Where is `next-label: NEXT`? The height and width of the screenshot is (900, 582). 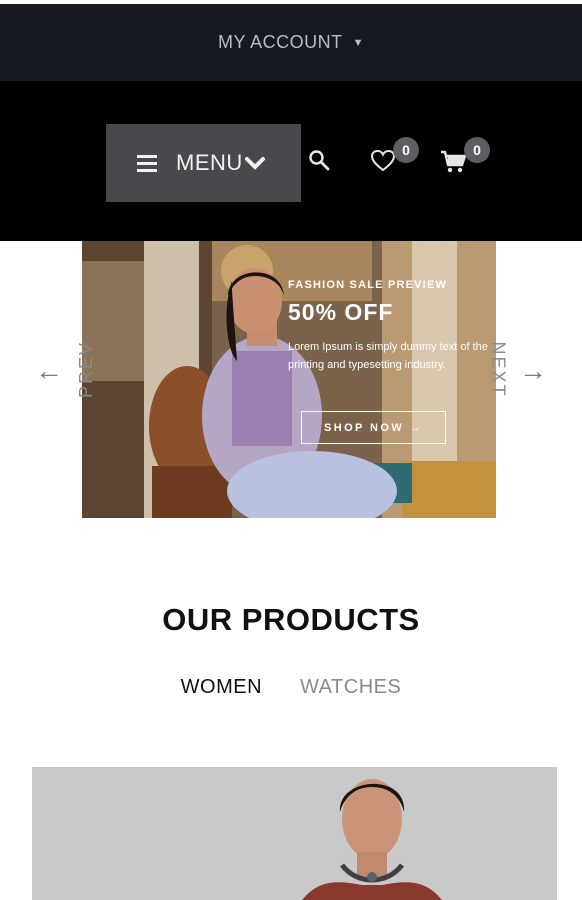 next-label: NEXT is located at coordinates (498, 369).